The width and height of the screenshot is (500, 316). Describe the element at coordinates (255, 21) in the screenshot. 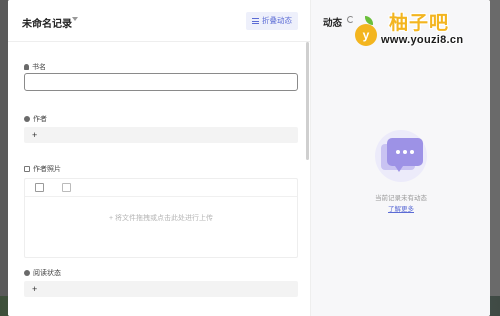

I see `collapse-icon` at that location.